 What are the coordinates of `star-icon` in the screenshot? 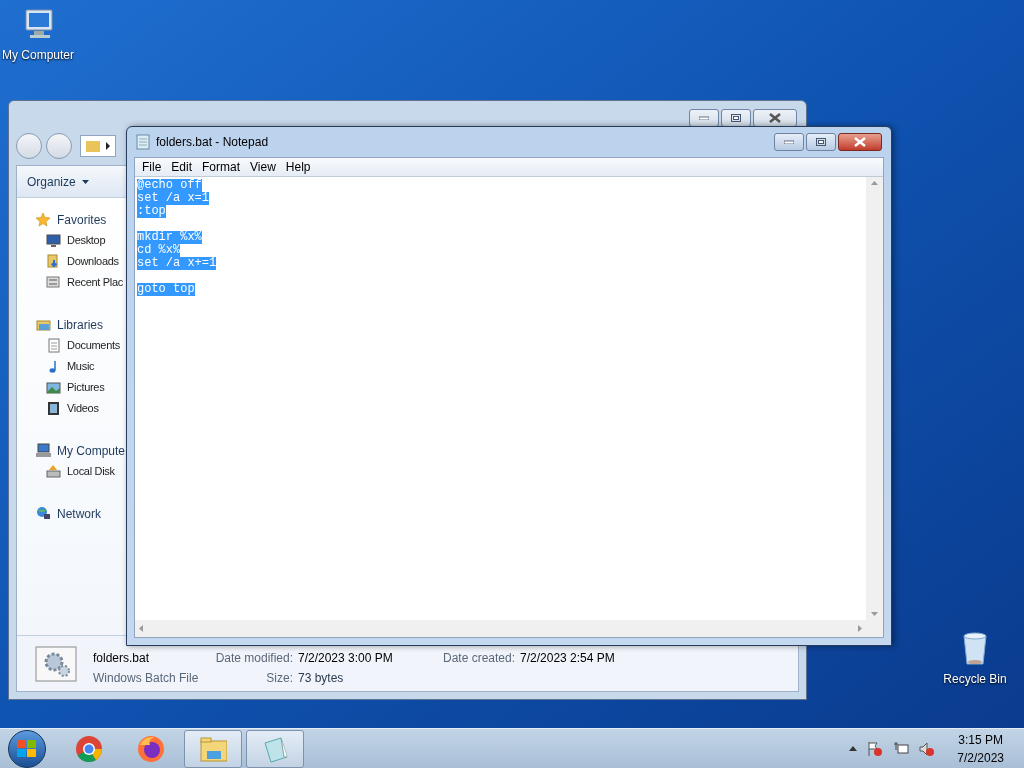 It's located at (43, 219).